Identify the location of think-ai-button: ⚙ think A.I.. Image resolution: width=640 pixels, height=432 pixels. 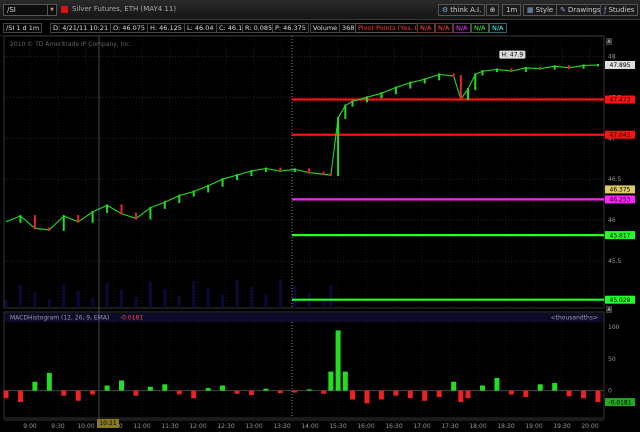
(462, 10).